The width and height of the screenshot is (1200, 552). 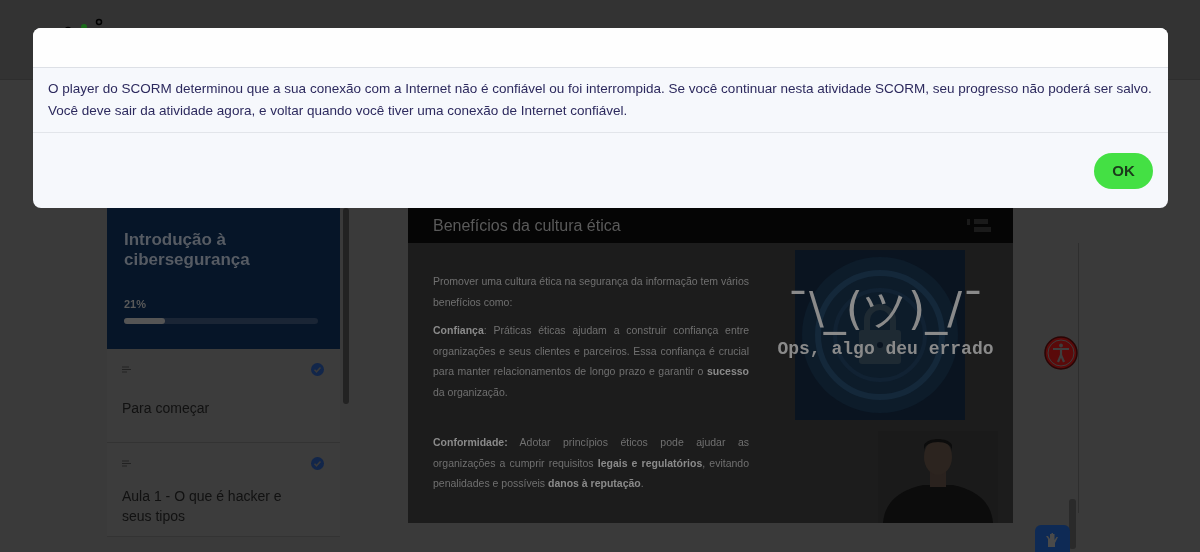 I want to click on ok-button: OK, so click(x=1123, y=170).